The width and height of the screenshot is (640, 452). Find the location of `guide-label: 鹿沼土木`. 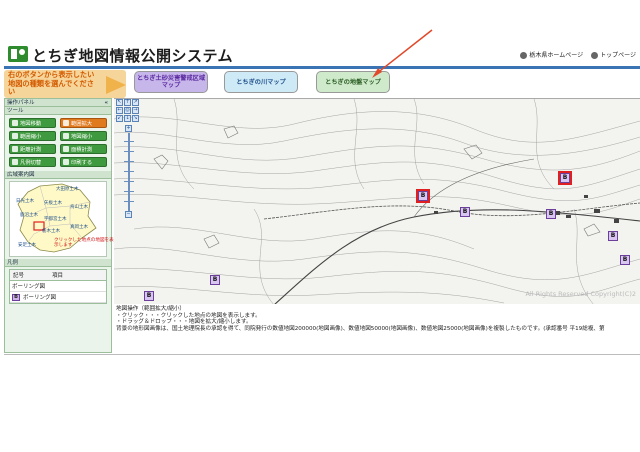

guide-label: 鹿沼土木 is located at coordinates (29, 215).